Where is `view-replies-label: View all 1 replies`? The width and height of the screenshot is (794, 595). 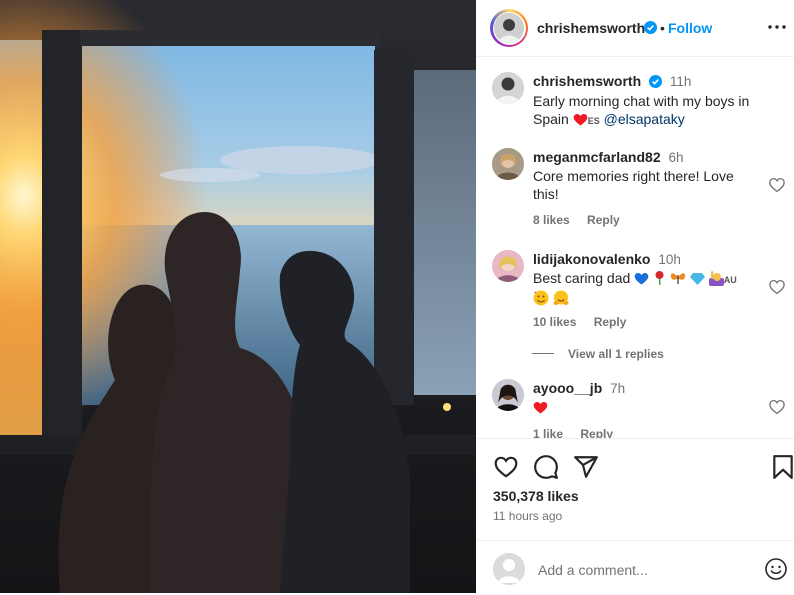
view-replies-label: View all 1 replies is located at coordinates (616, 354).